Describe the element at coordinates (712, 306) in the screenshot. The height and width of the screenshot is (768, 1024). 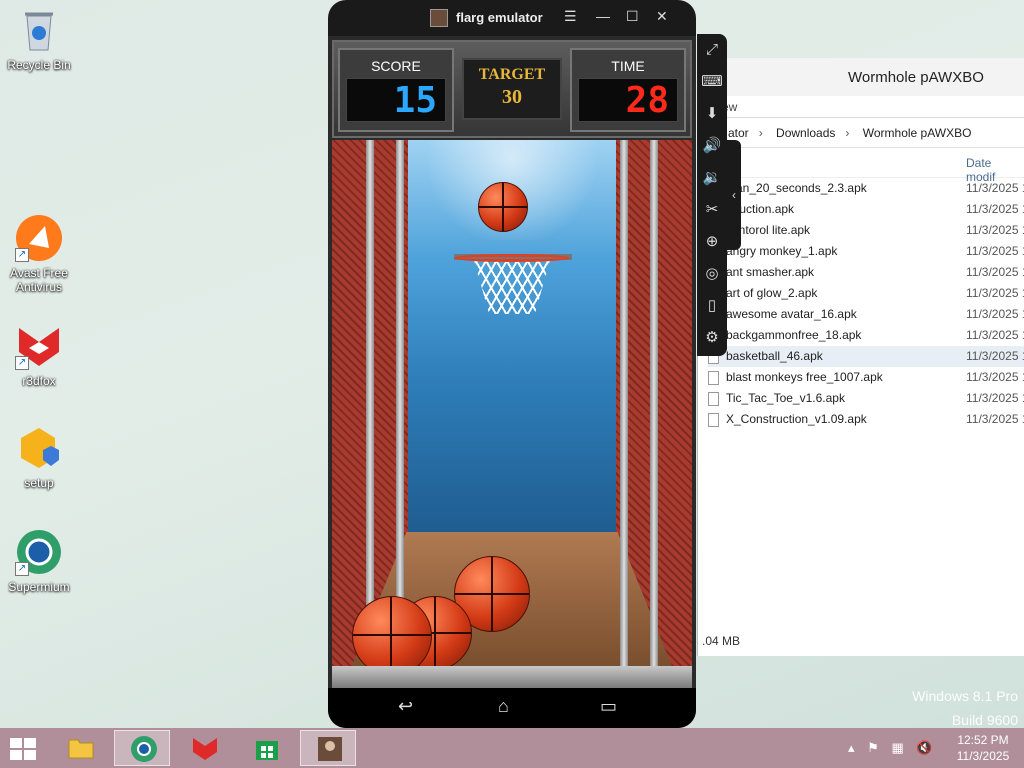
I see `shake-icon: ▯` at that location.